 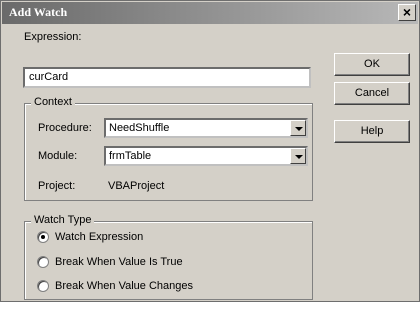 I want to click on cancel-button: Cancel, so click(x=372, y=93).